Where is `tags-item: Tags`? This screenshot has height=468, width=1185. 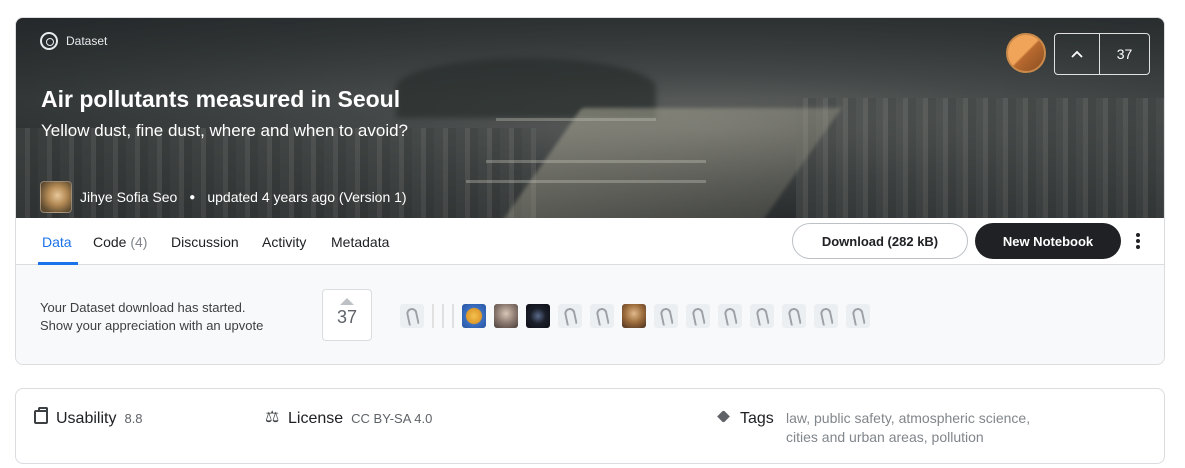 tags-item: Tags is located at coordinates (746, 418).